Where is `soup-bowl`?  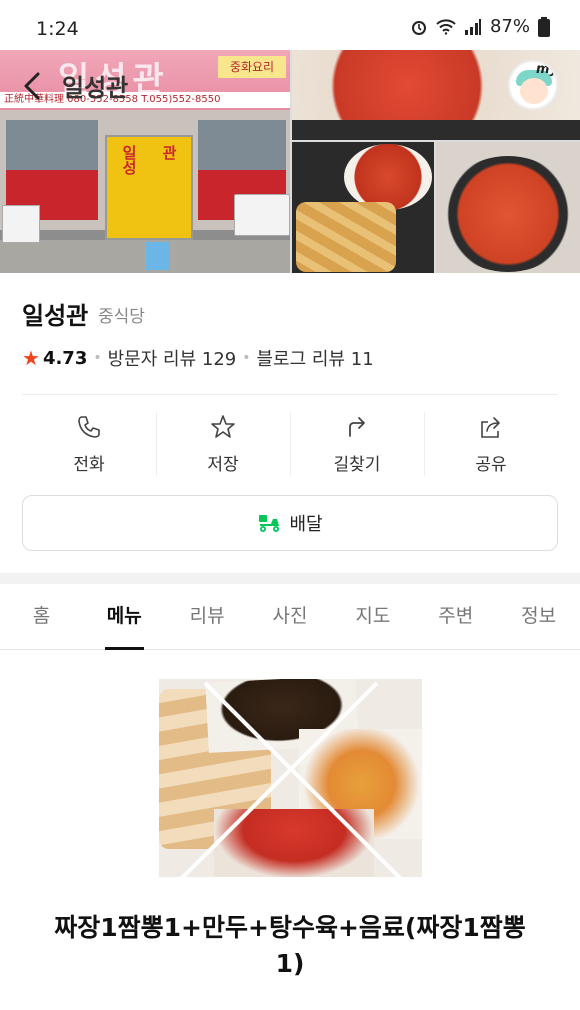
soup-bowl is located at coordinates (388, 177).